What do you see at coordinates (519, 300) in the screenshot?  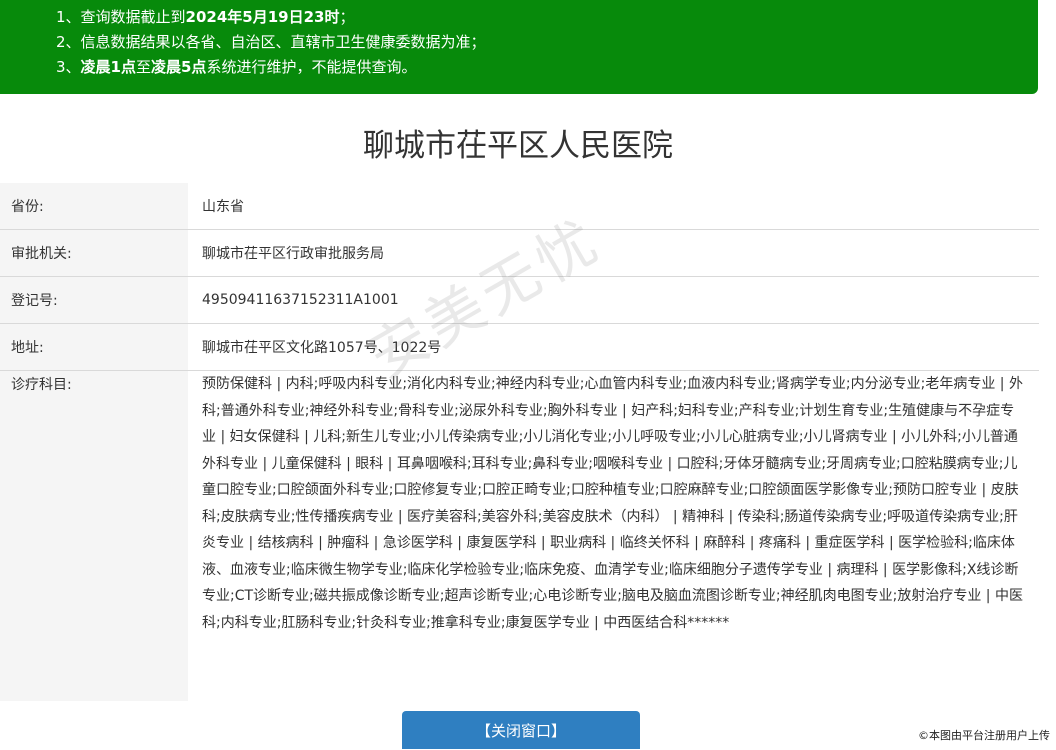 I see `row-registration-number: 登记号: 49509411637152311A1001` at bounding box center [519, 300].